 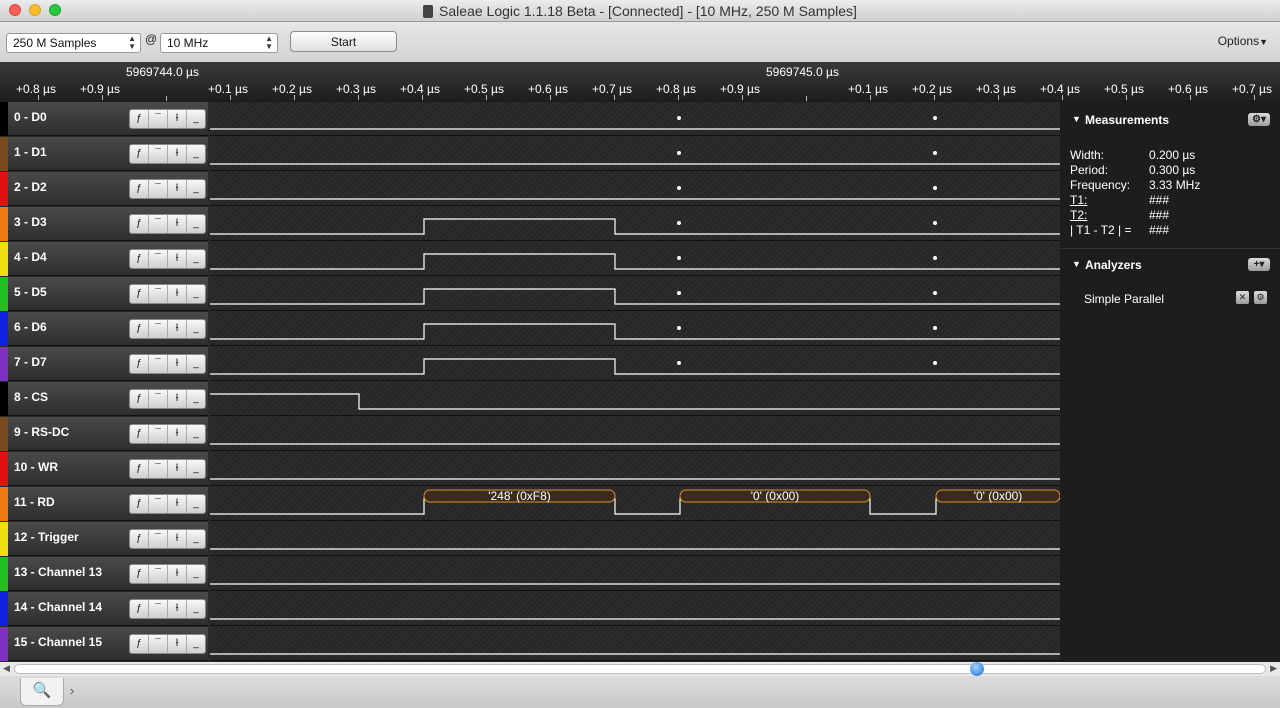 I want to click on channel-label: 12 - Trigger ƒ ¯ Ɨ _, so click(x=104, y=539).